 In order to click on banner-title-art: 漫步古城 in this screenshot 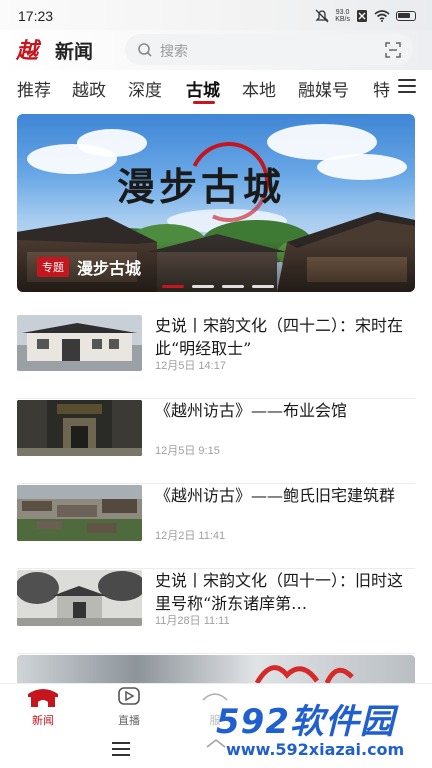, I will do `click(201, 186)`.